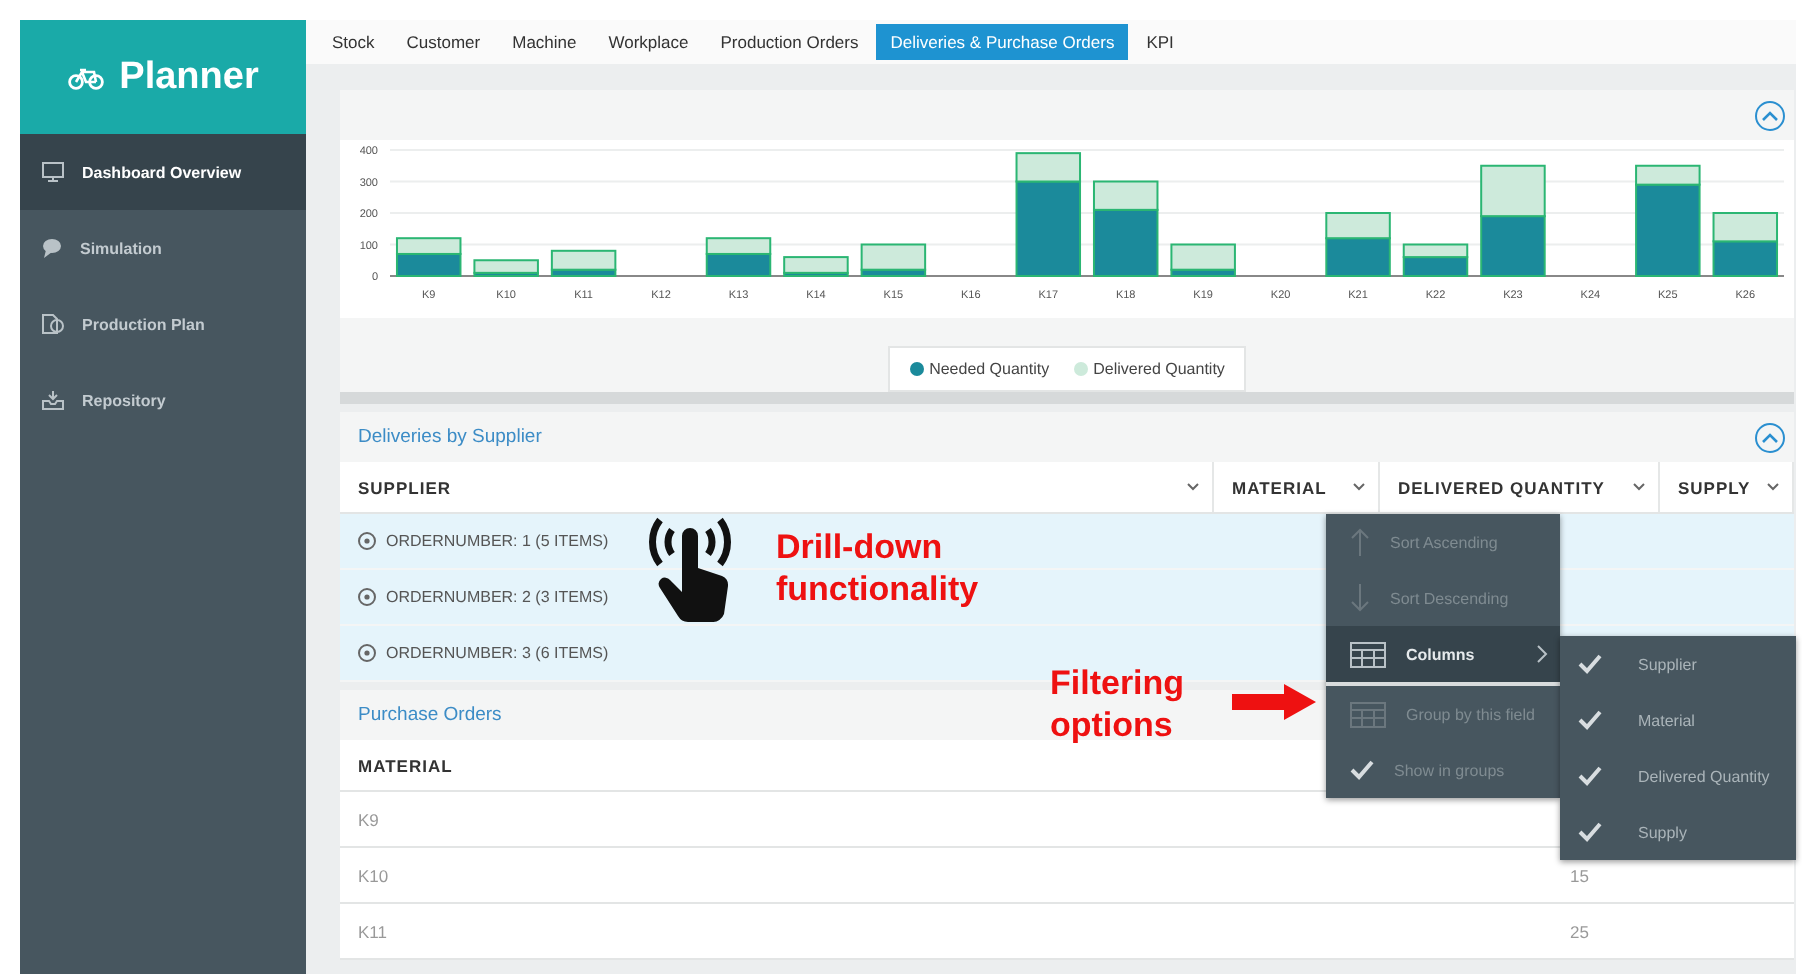 The image size is (1802, 974). What do you see at coordinates (368, 819) in the screenshot?
I see `table-cell: K9` at bounding box center [368, 819].